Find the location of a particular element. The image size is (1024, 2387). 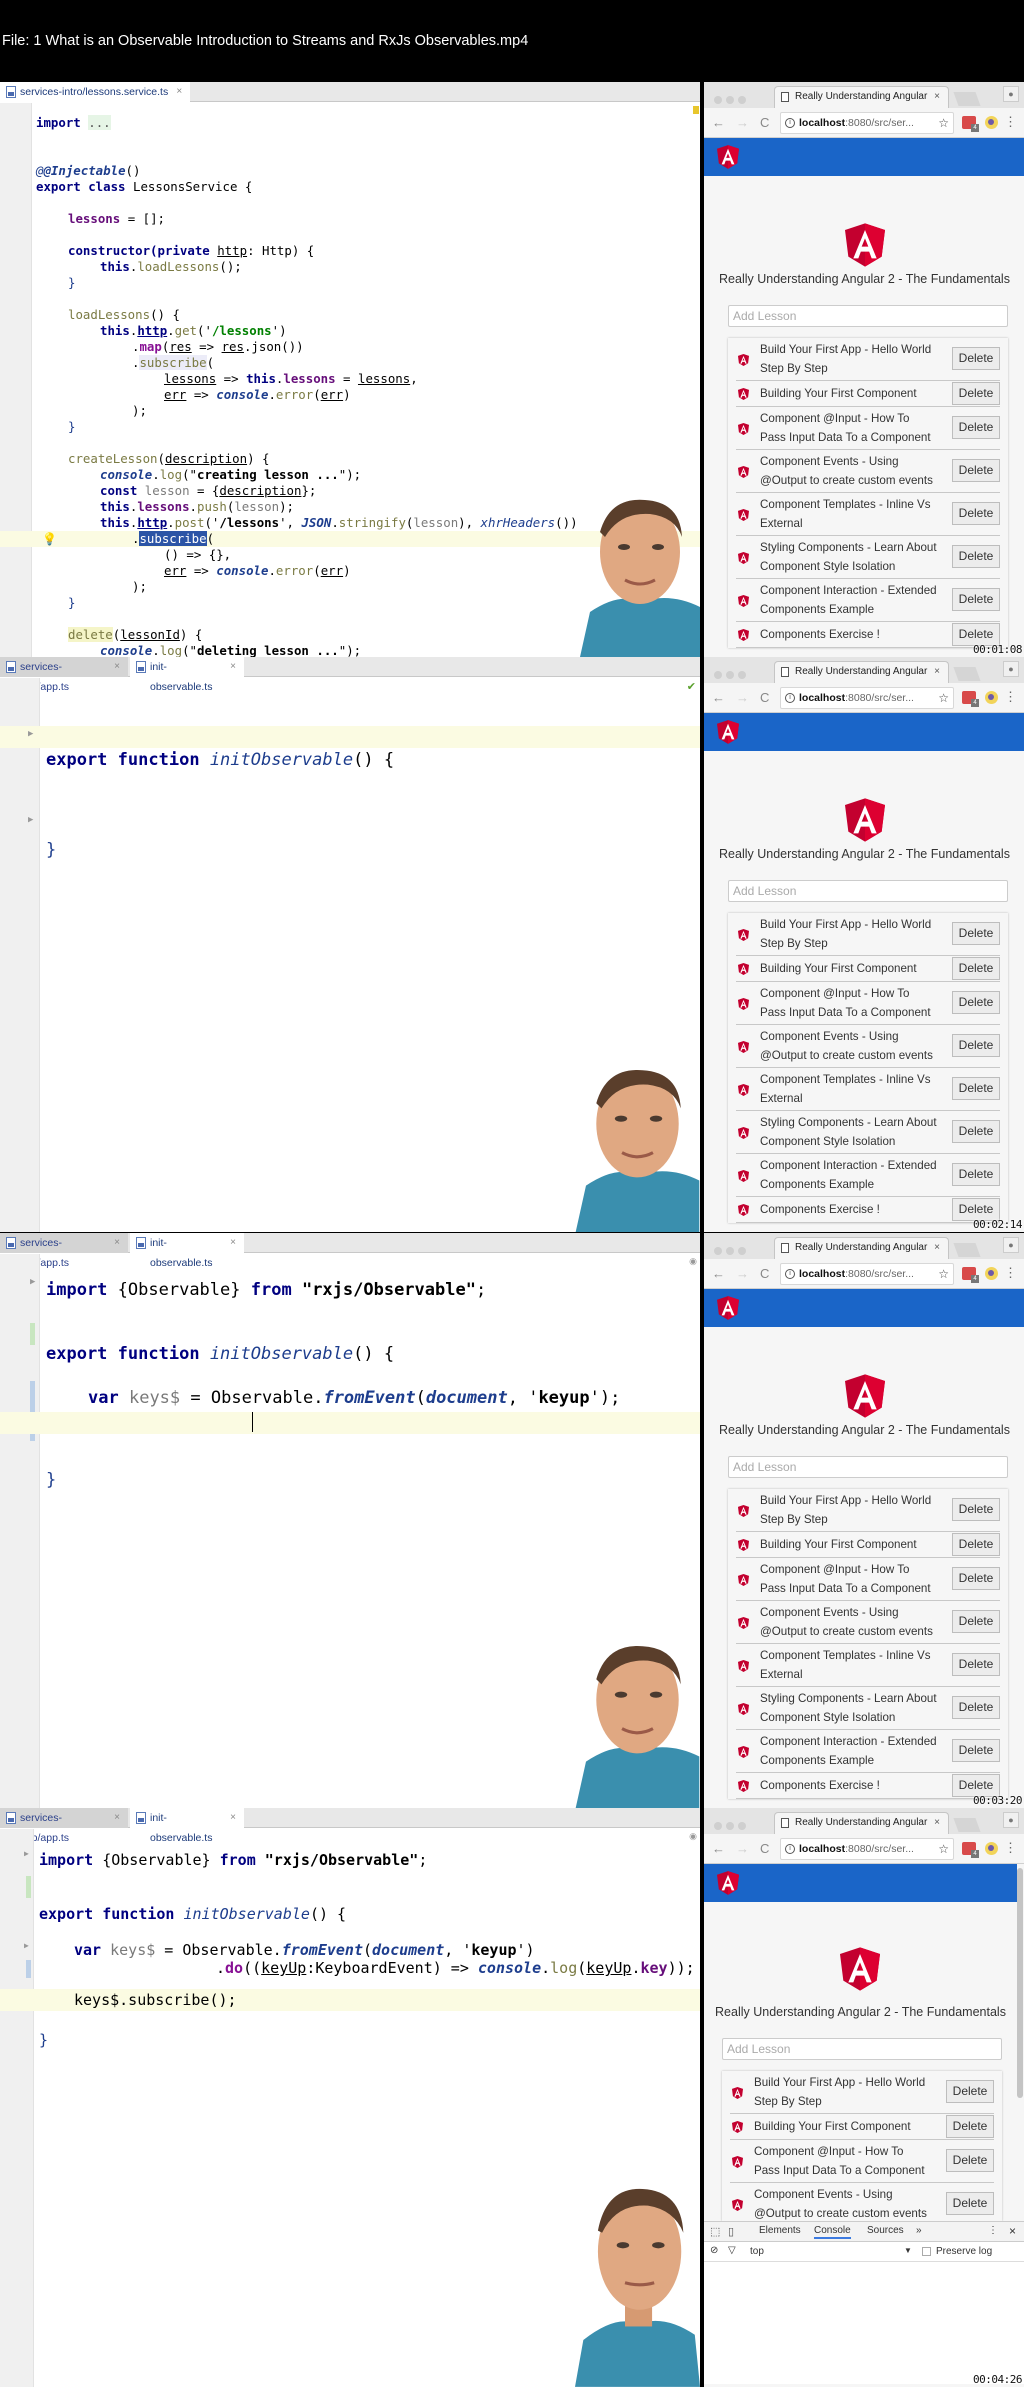

editor-tab-lessons-service: services-intro/lessons.service.ts × is located at coordinates (95, 92).